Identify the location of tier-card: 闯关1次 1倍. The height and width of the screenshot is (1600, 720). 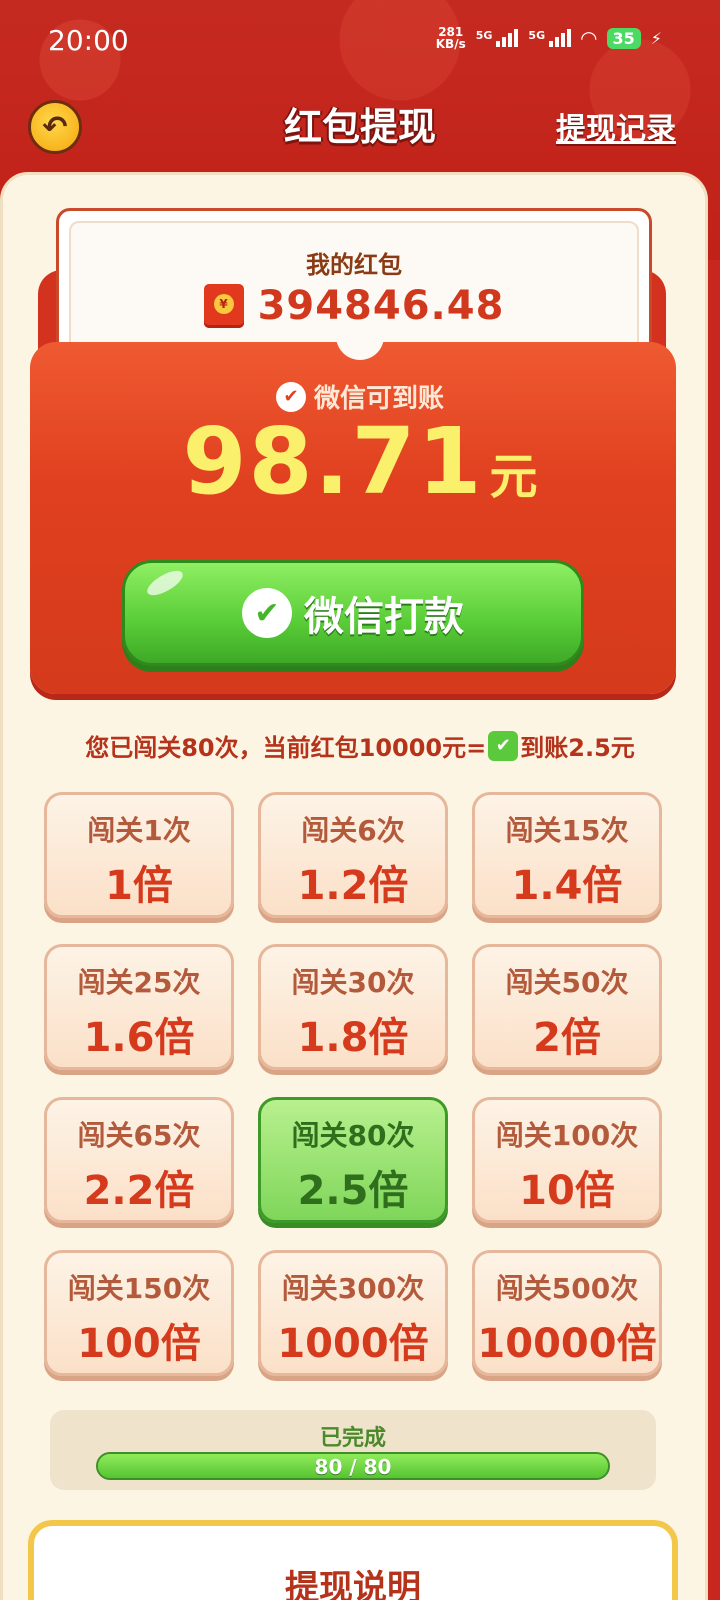
(139, 855).